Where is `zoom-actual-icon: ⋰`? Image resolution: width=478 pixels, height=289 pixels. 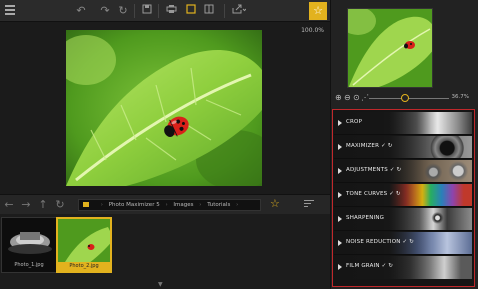
zoom-actual-icon: ⋰ is located at coordinates (365, 97).